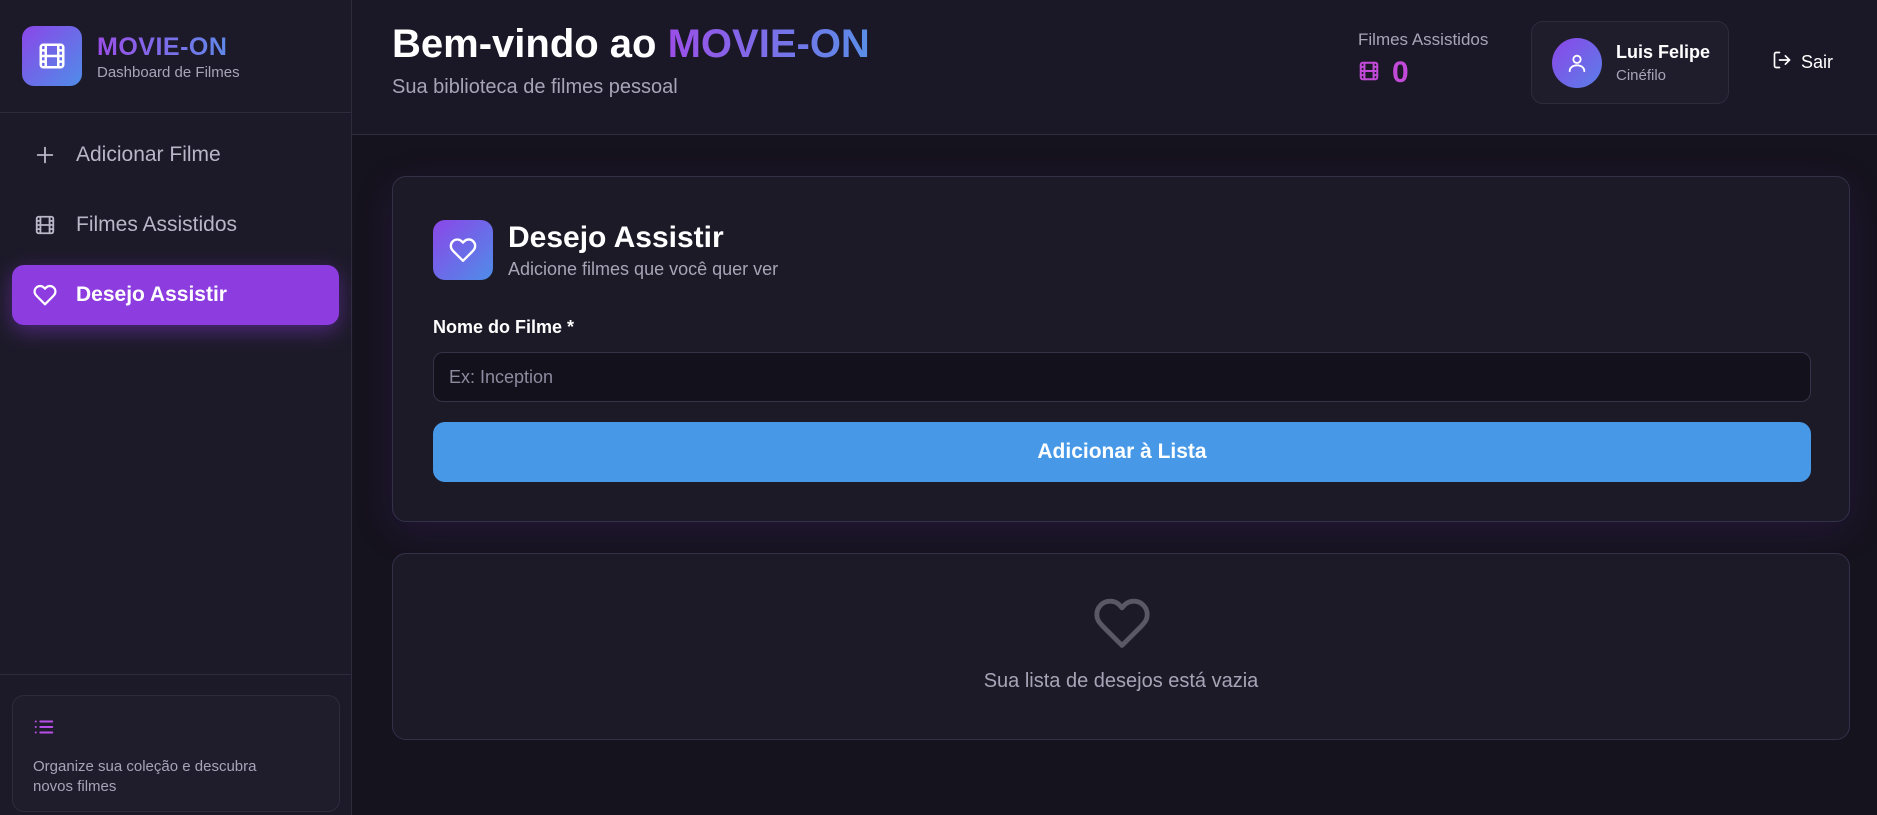 Image resolution: width=1877 pixels, height=815 pixels. What do you see at coordinates (616, 237) in the screenshot?
I see `wishlist-title: Desejo Assistir` at bounding box center [616, 237].